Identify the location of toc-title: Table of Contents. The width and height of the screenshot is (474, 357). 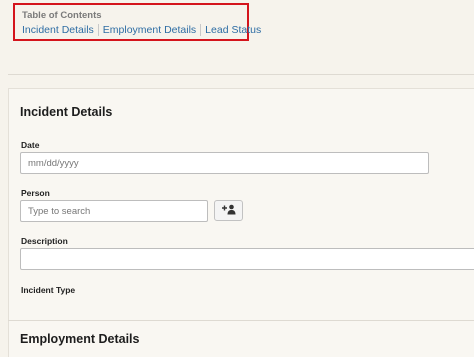
(62, 15).